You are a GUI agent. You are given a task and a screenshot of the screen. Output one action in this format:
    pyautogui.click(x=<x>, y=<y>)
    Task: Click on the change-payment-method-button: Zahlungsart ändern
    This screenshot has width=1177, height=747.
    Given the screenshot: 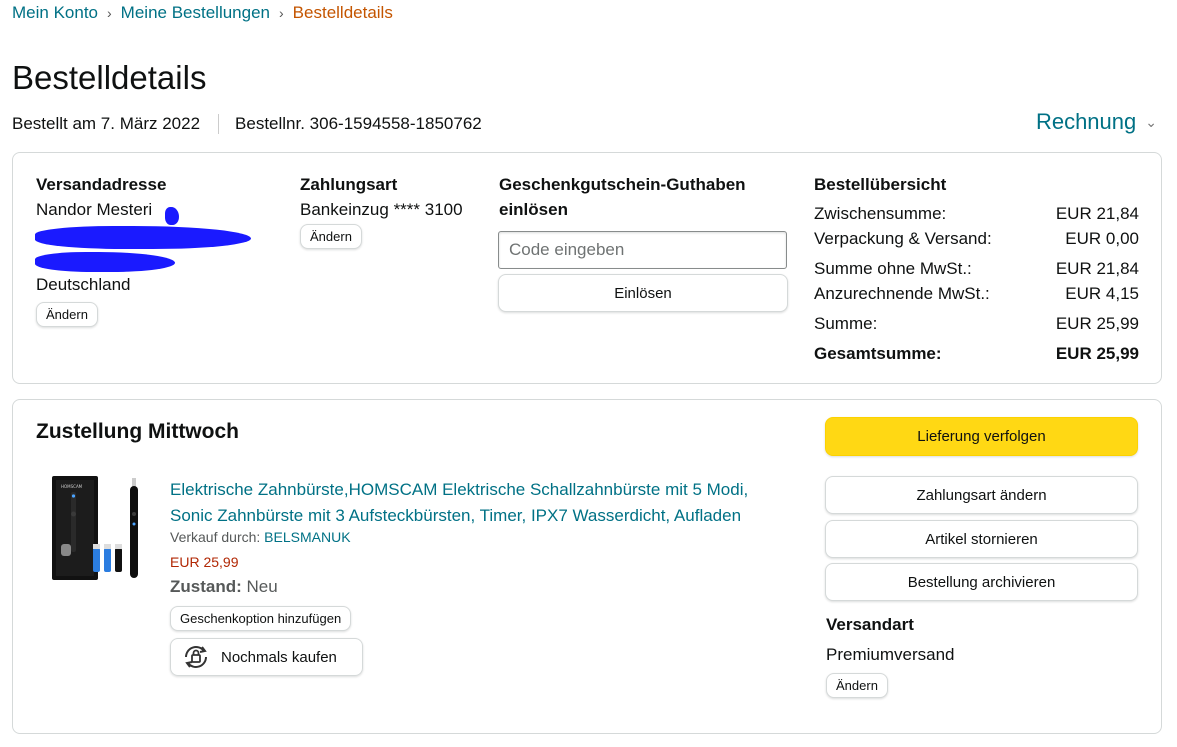 What is the action you would take?
    pyautogui.click(x=981, y=495)
    